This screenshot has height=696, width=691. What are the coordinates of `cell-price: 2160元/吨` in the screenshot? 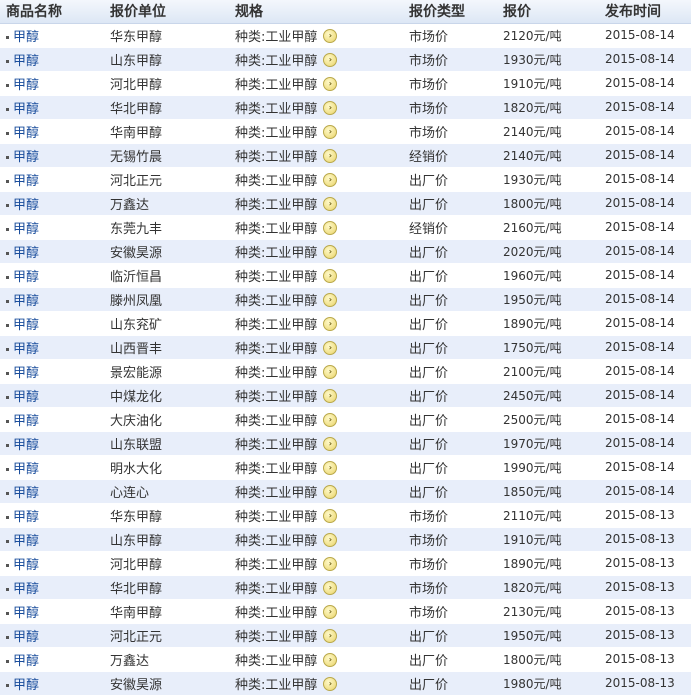 It's located at (554, 227).